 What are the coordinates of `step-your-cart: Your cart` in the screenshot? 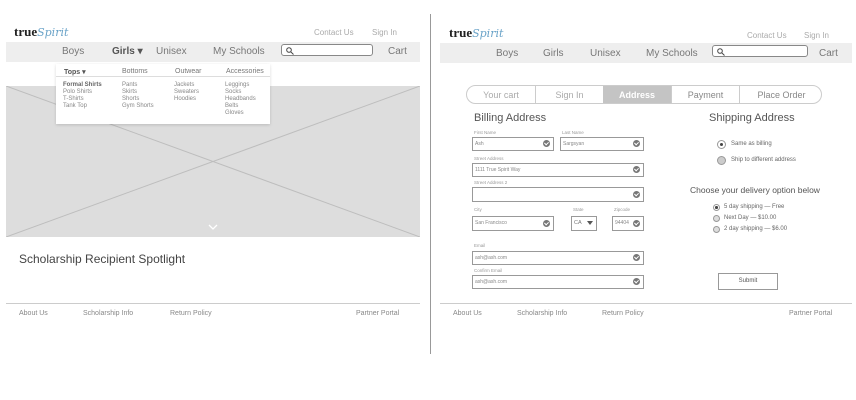 It's located at (501, 94).